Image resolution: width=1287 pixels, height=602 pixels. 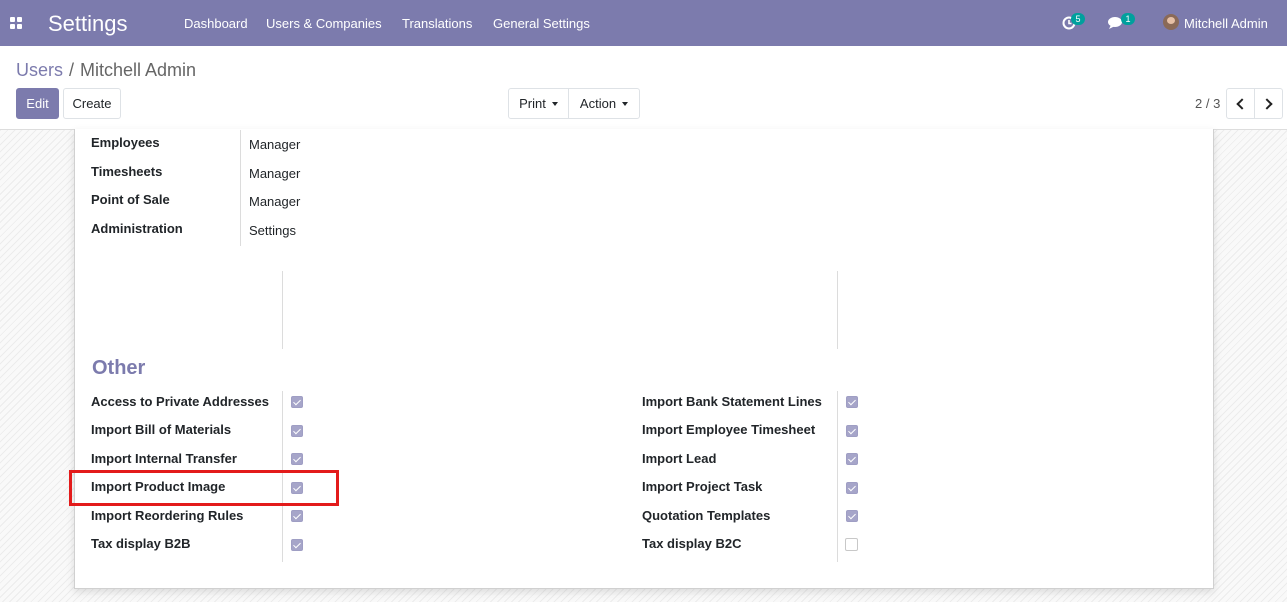 What do you see at coordinates (164, 458) in the screenshot?
I see `field-label-import-internal-transfer: Import Internal Transfer` at bounding box center [164, 458].